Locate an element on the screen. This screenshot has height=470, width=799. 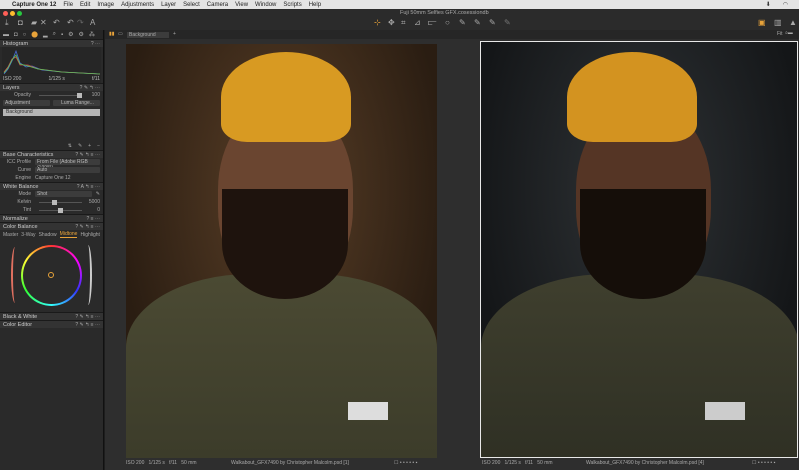
multi-view-icon: ▥ is located at coordinates (778, 22).